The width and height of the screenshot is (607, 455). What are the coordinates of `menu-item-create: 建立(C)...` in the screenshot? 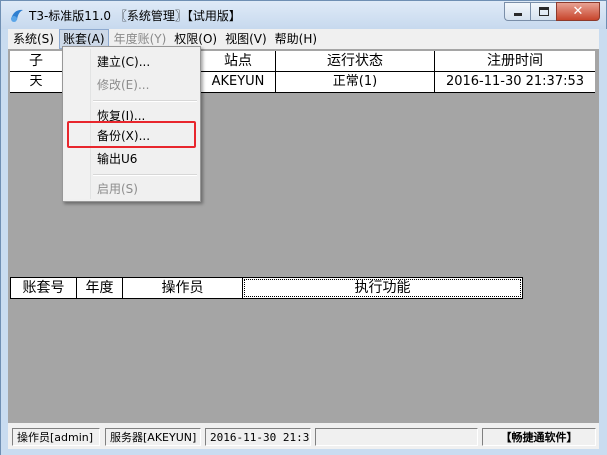 It's located at (131, 62).